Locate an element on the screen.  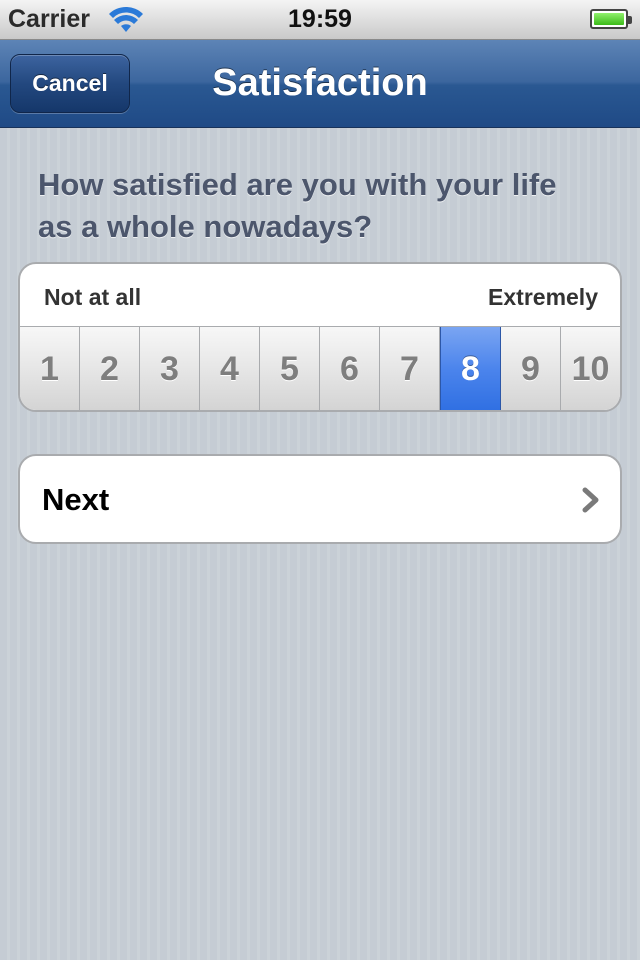
scale-option-9: 9 is located at coordinates (531, 368).